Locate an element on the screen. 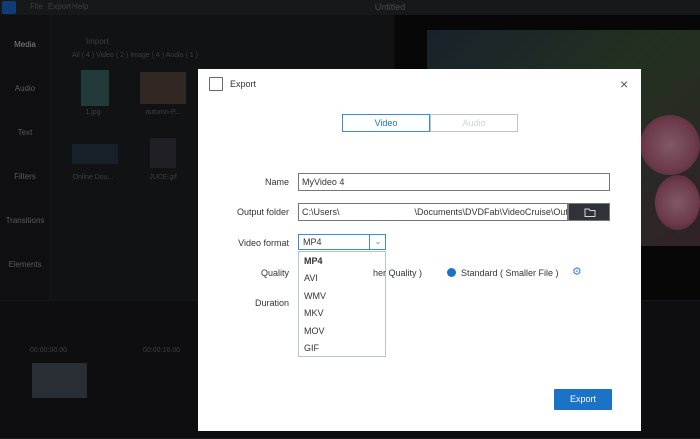 The image size is (700, 439). format-dropdown is located at coordinates (342, 304).